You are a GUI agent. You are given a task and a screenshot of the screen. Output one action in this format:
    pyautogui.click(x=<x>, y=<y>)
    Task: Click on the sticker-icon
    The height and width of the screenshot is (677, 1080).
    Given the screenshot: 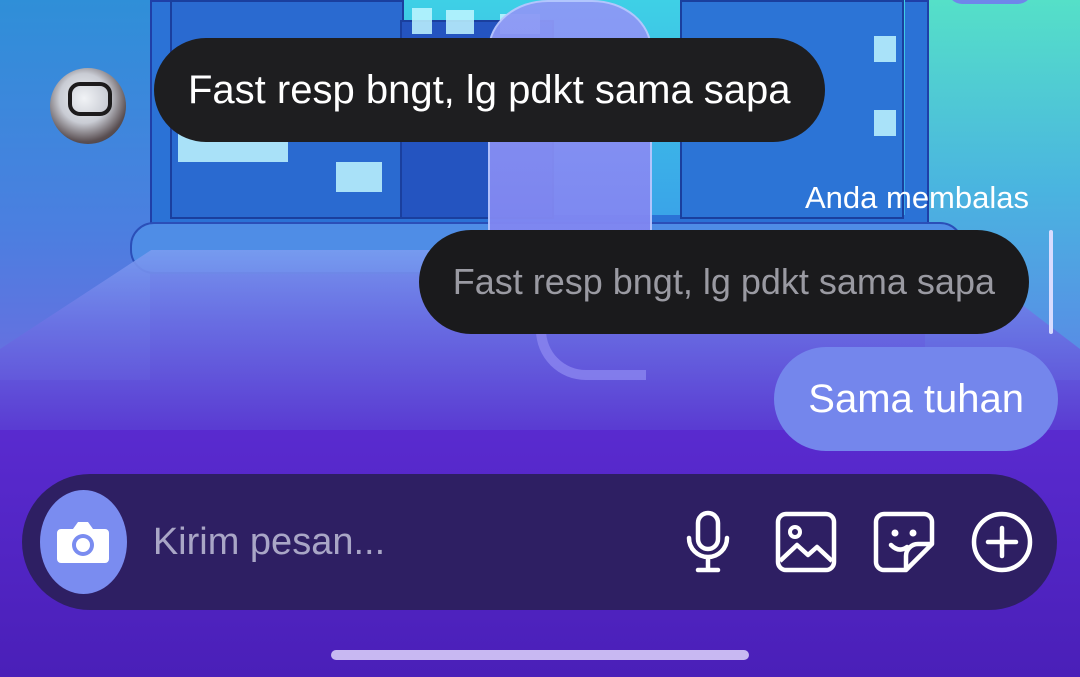 What is the action you would take?
    pyautogui.click(x=904, y=542)
    